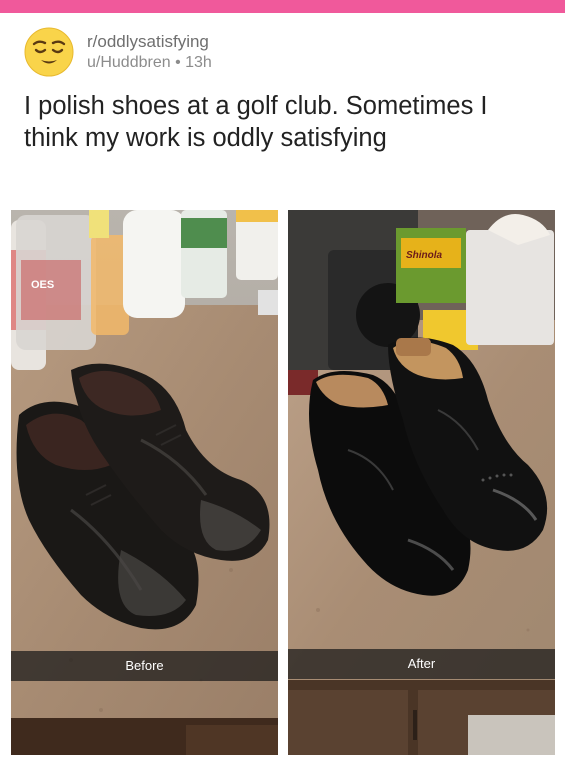 The image size is (565, 768). Describe the element at coordinates (149, 41) in the screenshot. I see `subreddit-link: r/oddlysatisfying` at that location.